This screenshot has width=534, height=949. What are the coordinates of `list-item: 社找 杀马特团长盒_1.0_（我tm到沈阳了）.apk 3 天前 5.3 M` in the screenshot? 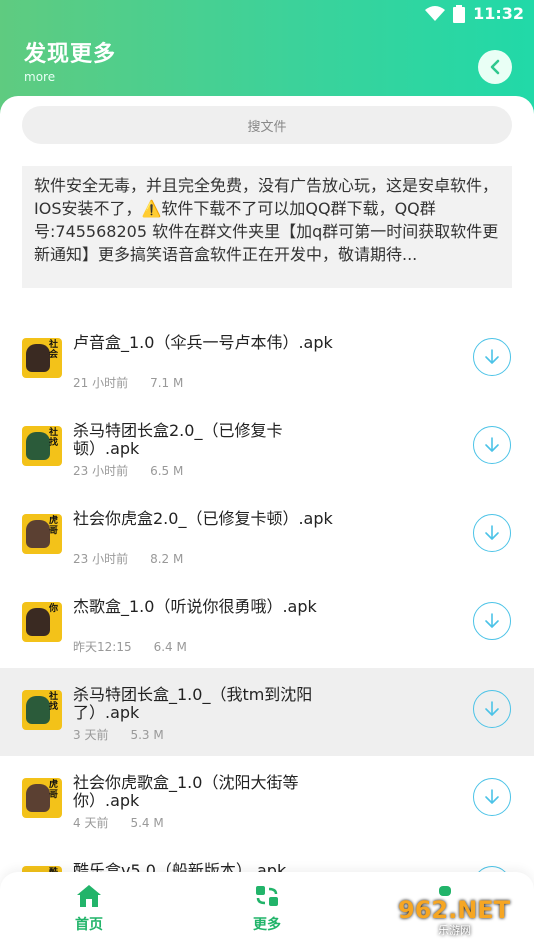 It's located at (267, 712).